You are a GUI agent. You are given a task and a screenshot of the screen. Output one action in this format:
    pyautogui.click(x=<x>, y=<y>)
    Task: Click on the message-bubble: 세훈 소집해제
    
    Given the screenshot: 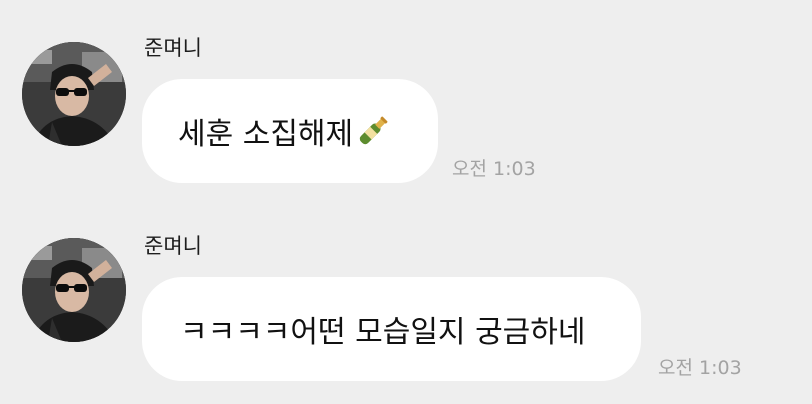 What is the action you would take?
    pyautogui.click(x=290, y=131)
    